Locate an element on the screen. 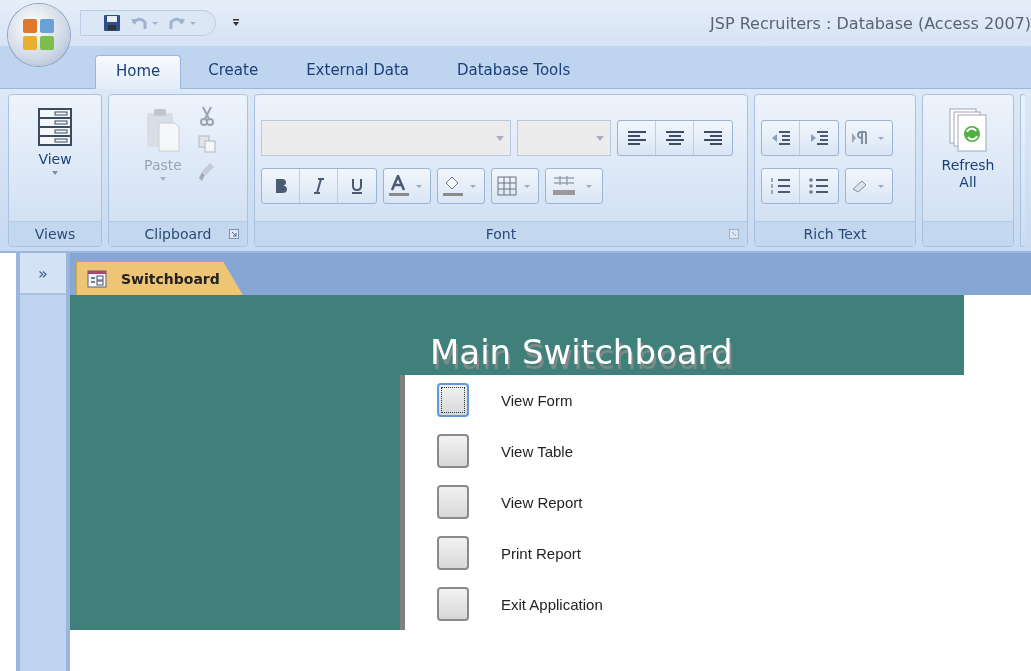 The image size is (1031, 671). switchboard-item-label: View Form is located at coordinates (537, 400).